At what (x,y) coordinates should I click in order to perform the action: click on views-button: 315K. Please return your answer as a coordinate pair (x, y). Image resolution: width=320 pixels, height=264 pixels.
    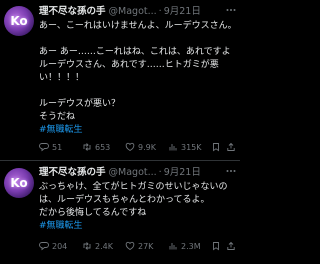
    Looking at the image, I should click on (189, 147).